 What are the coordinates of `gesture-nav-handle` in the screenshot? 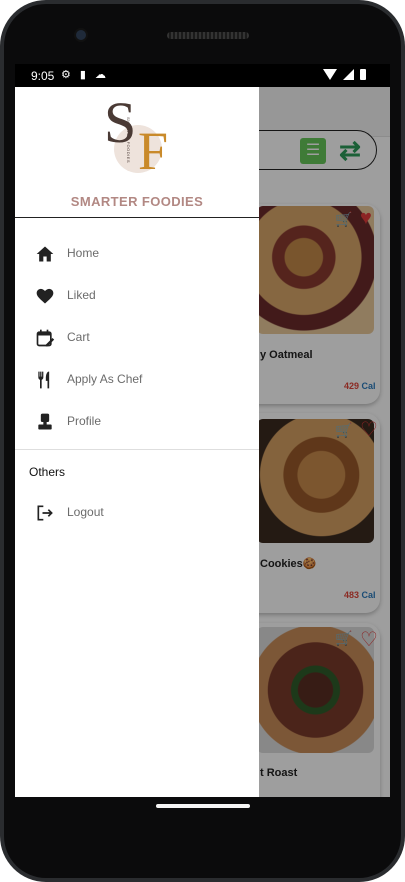 It's located at (203, 806).